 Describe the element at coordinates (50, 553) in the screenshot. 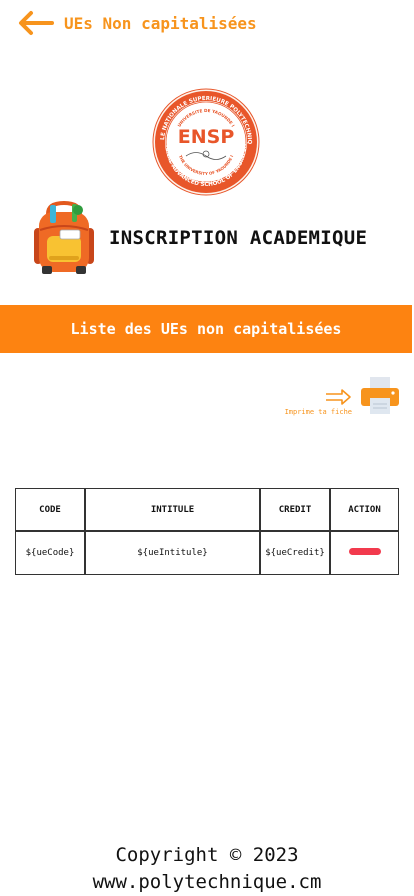

I see `cell-code: ${ueCode}` at that location.